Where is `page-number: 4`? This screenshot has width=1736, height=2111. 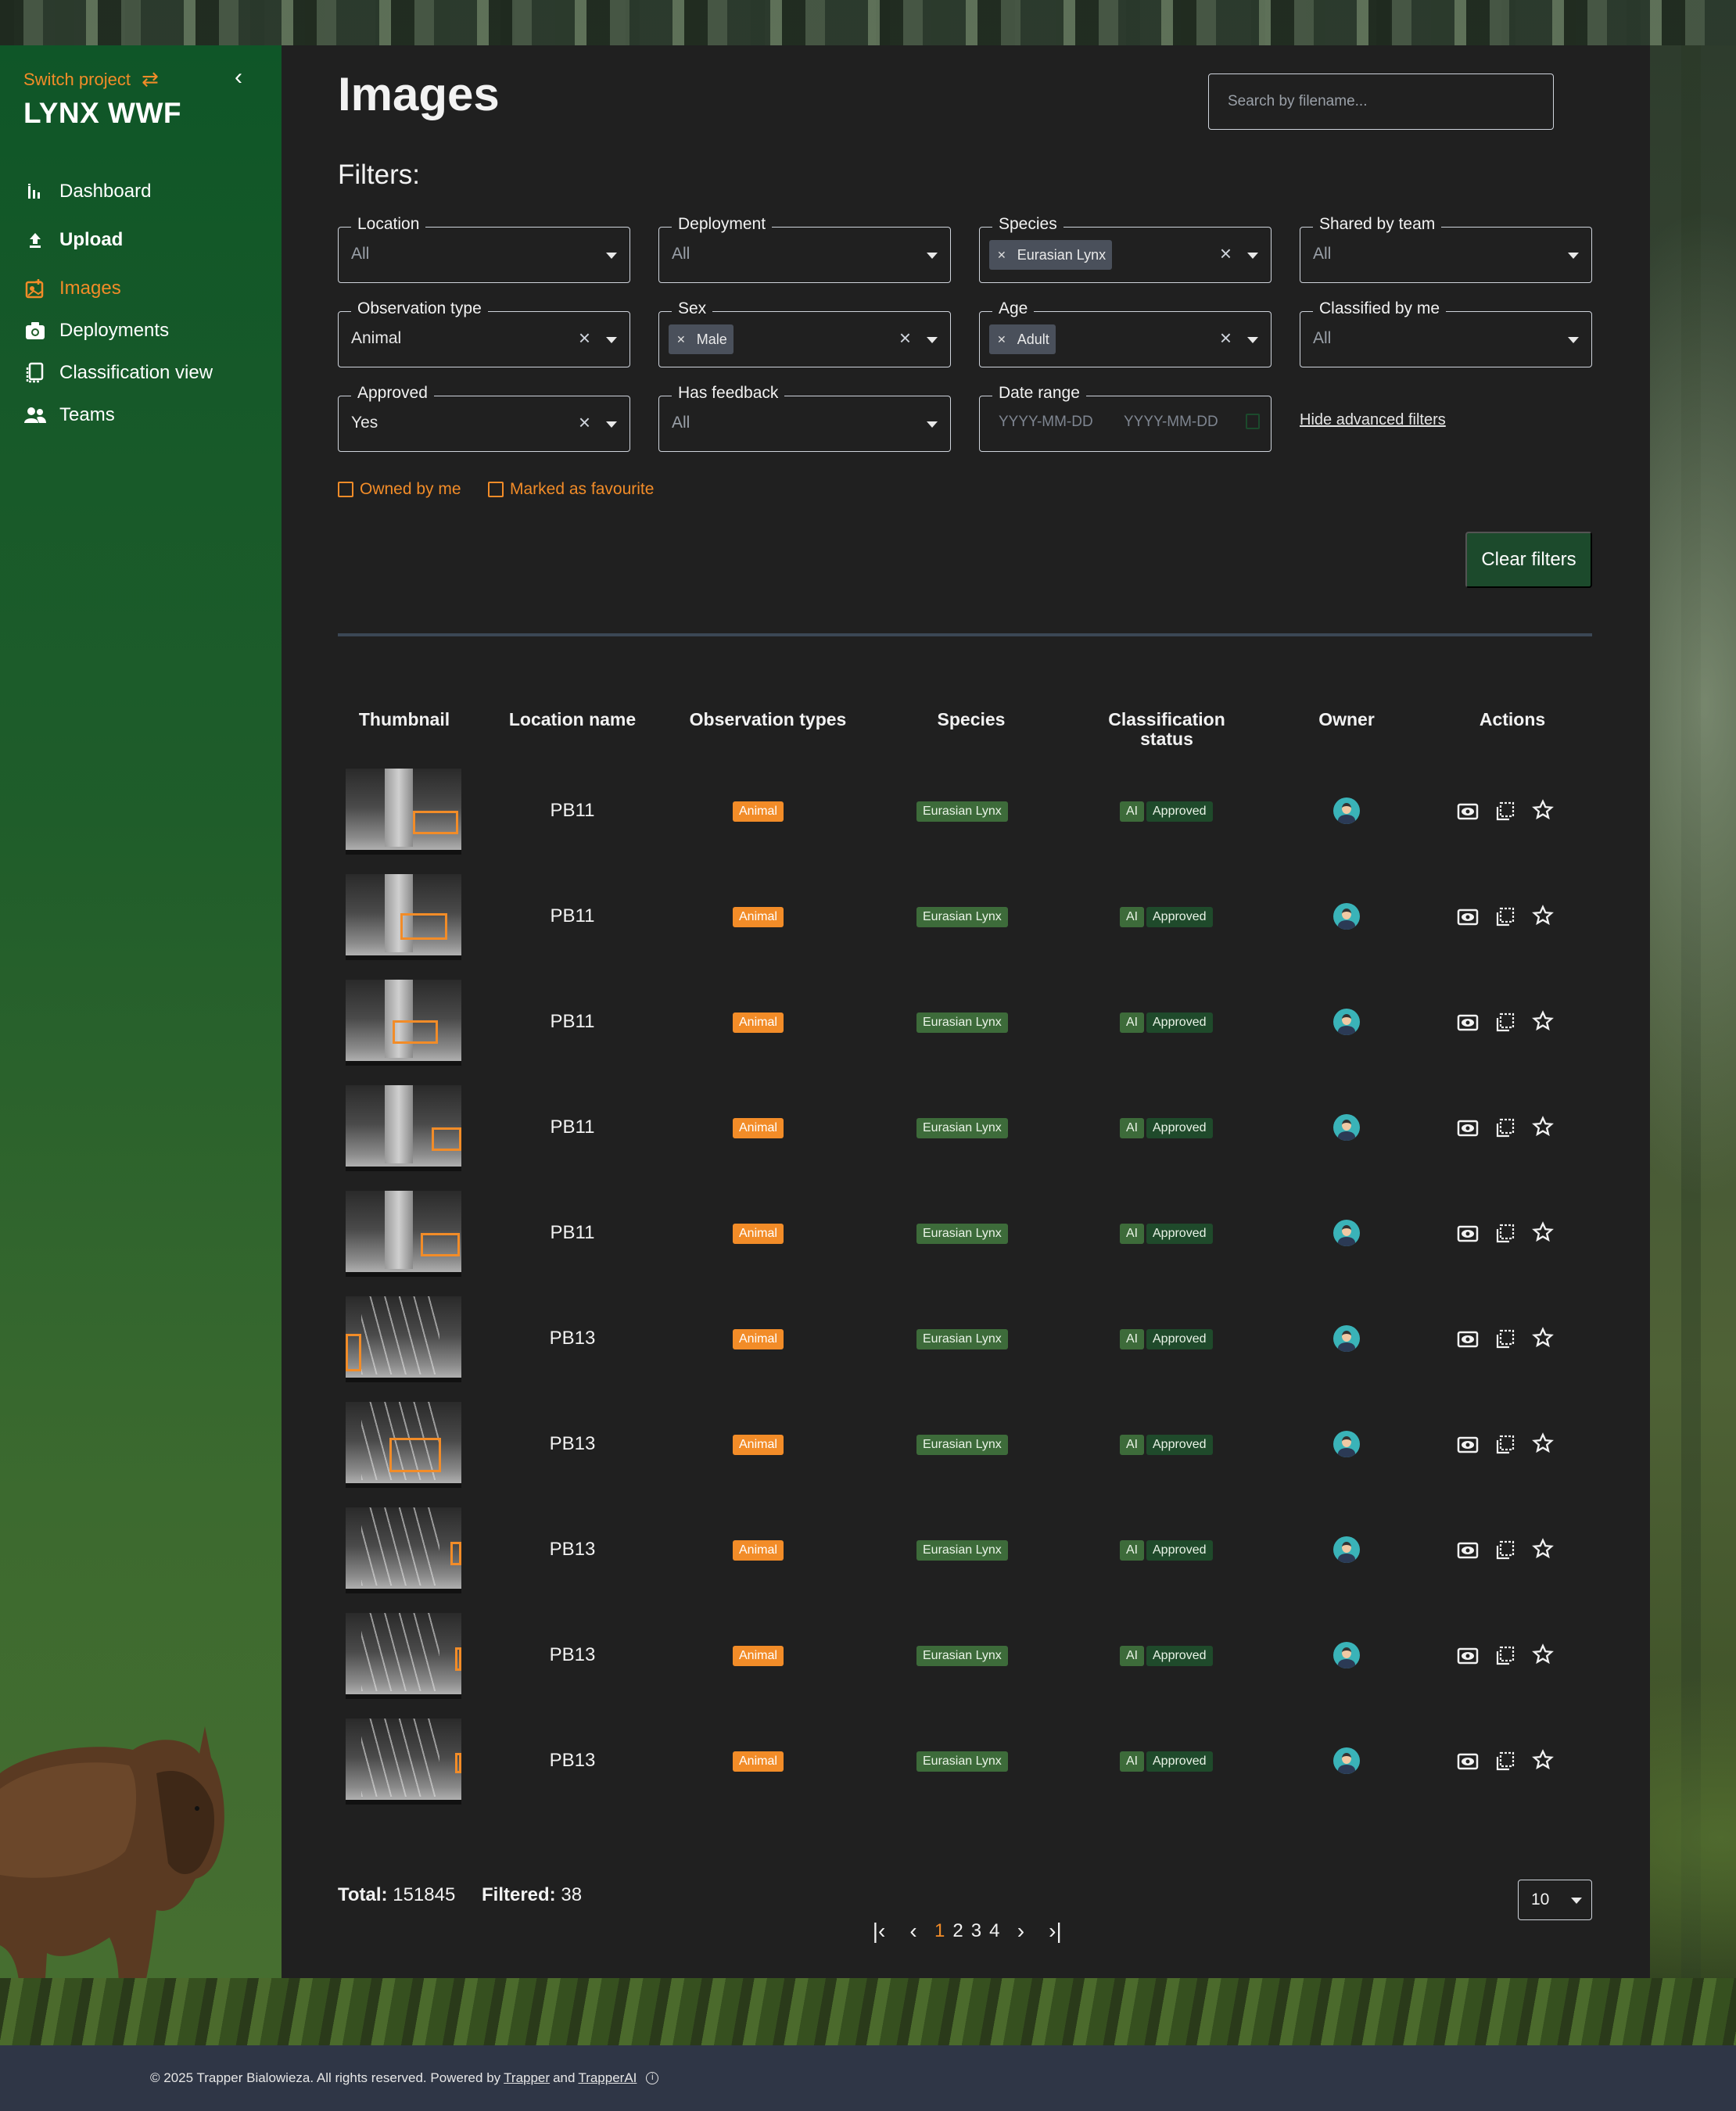 page-number: 4 is located at coordinates (995, 1931).